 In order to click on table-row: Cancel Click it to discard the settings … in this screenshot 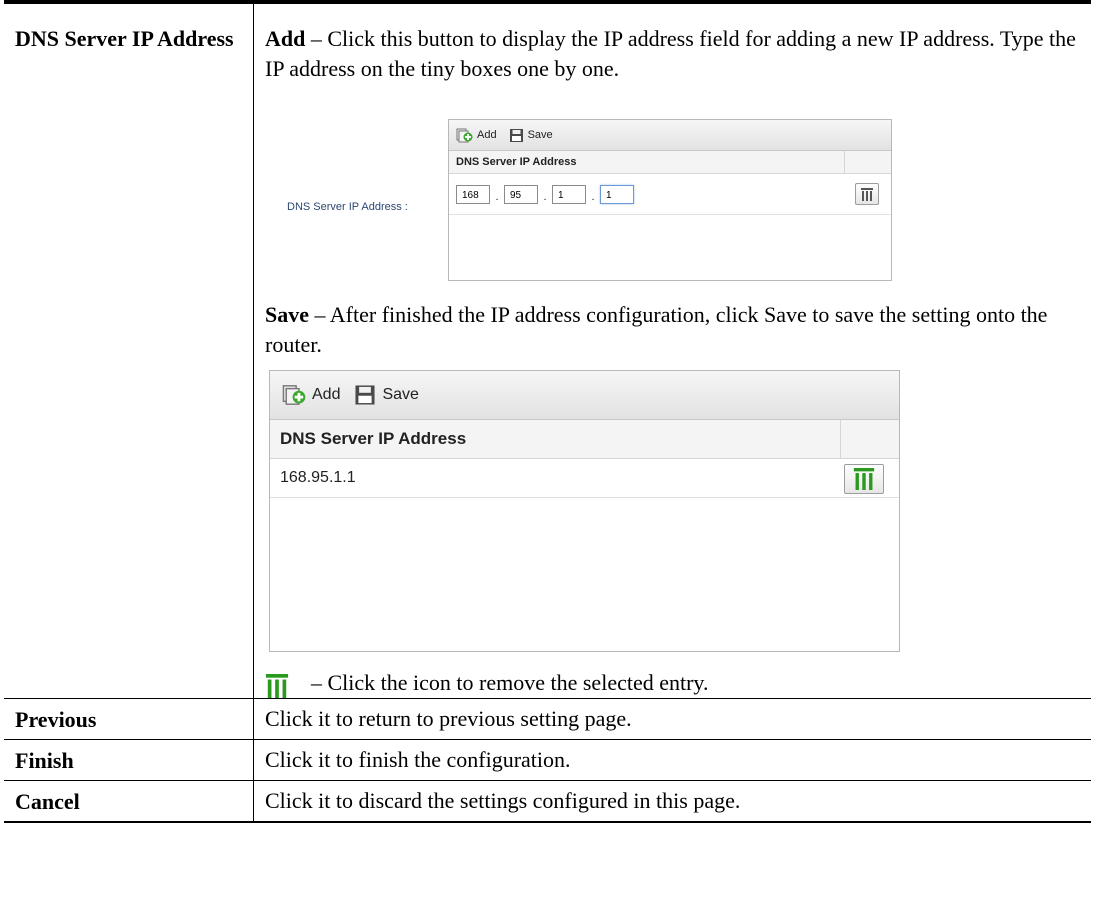, I will do `click(547, 801)`.